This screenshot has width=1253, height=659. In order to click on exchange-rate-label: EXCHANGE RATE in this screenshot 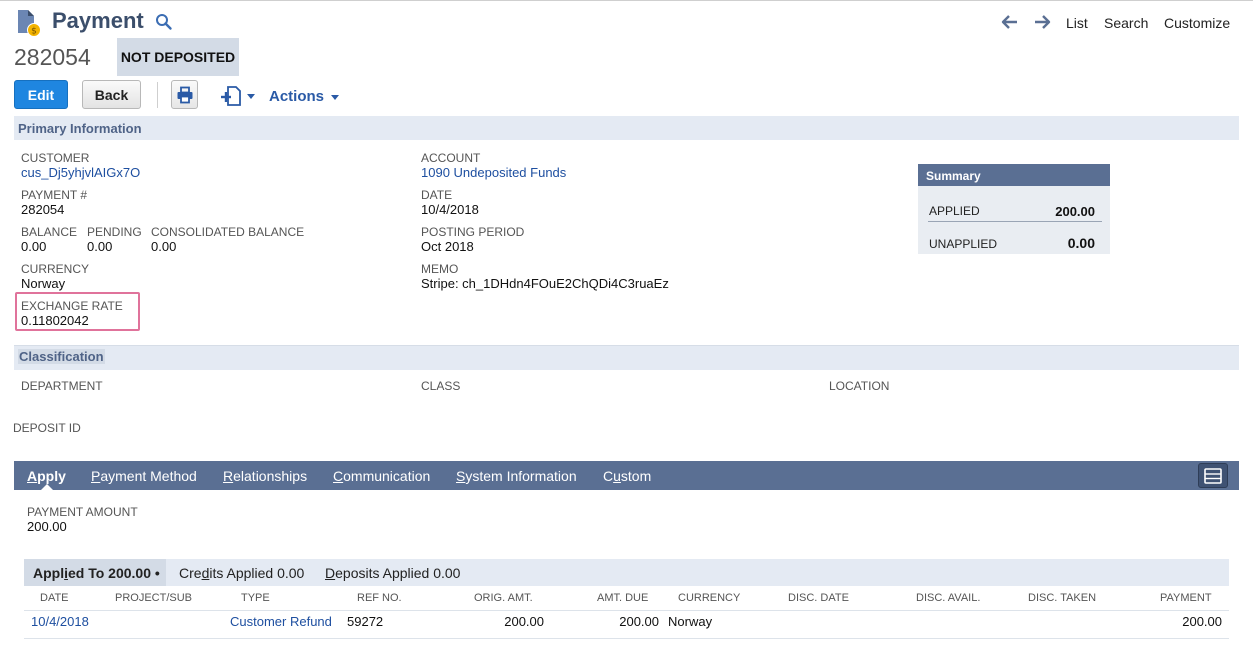, I will do `click(72, 306)`.